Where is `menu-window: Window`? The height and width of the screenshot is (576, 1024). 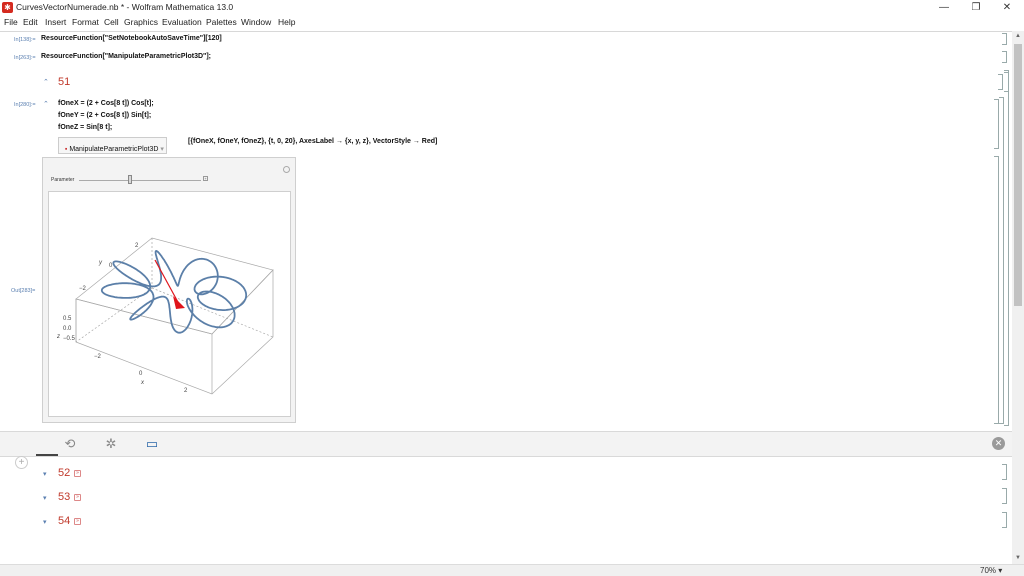 menu-window: Window is located at coordinates (256, 22).